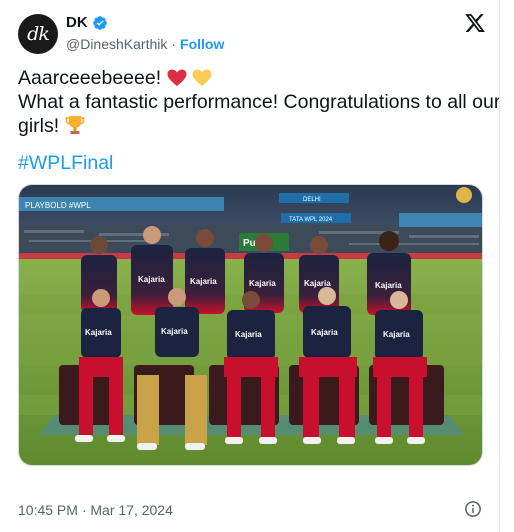 The height and width of the screenshot is (532, 514). Describe the element at coordinates (202, 44) in the screenshot. I see `follow-button: Follow` at that location.